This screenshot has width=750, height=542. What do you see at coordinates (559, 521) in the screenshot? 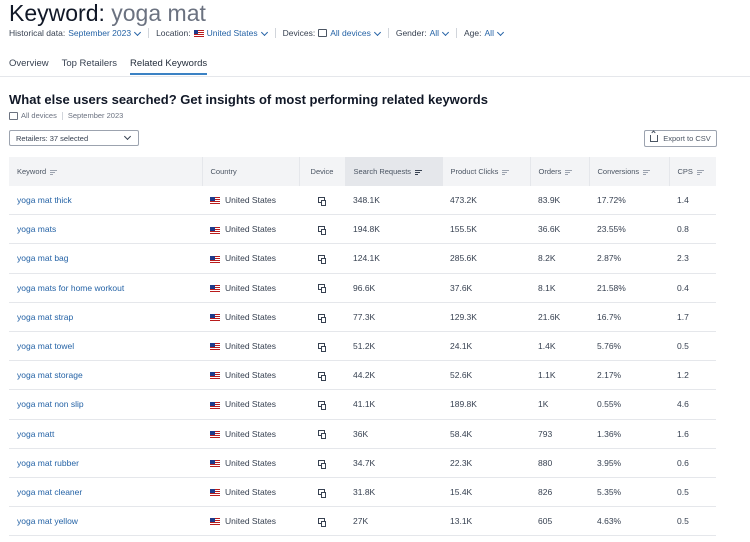
I see `orders-cell: 605` at bounding box center [559, 521].